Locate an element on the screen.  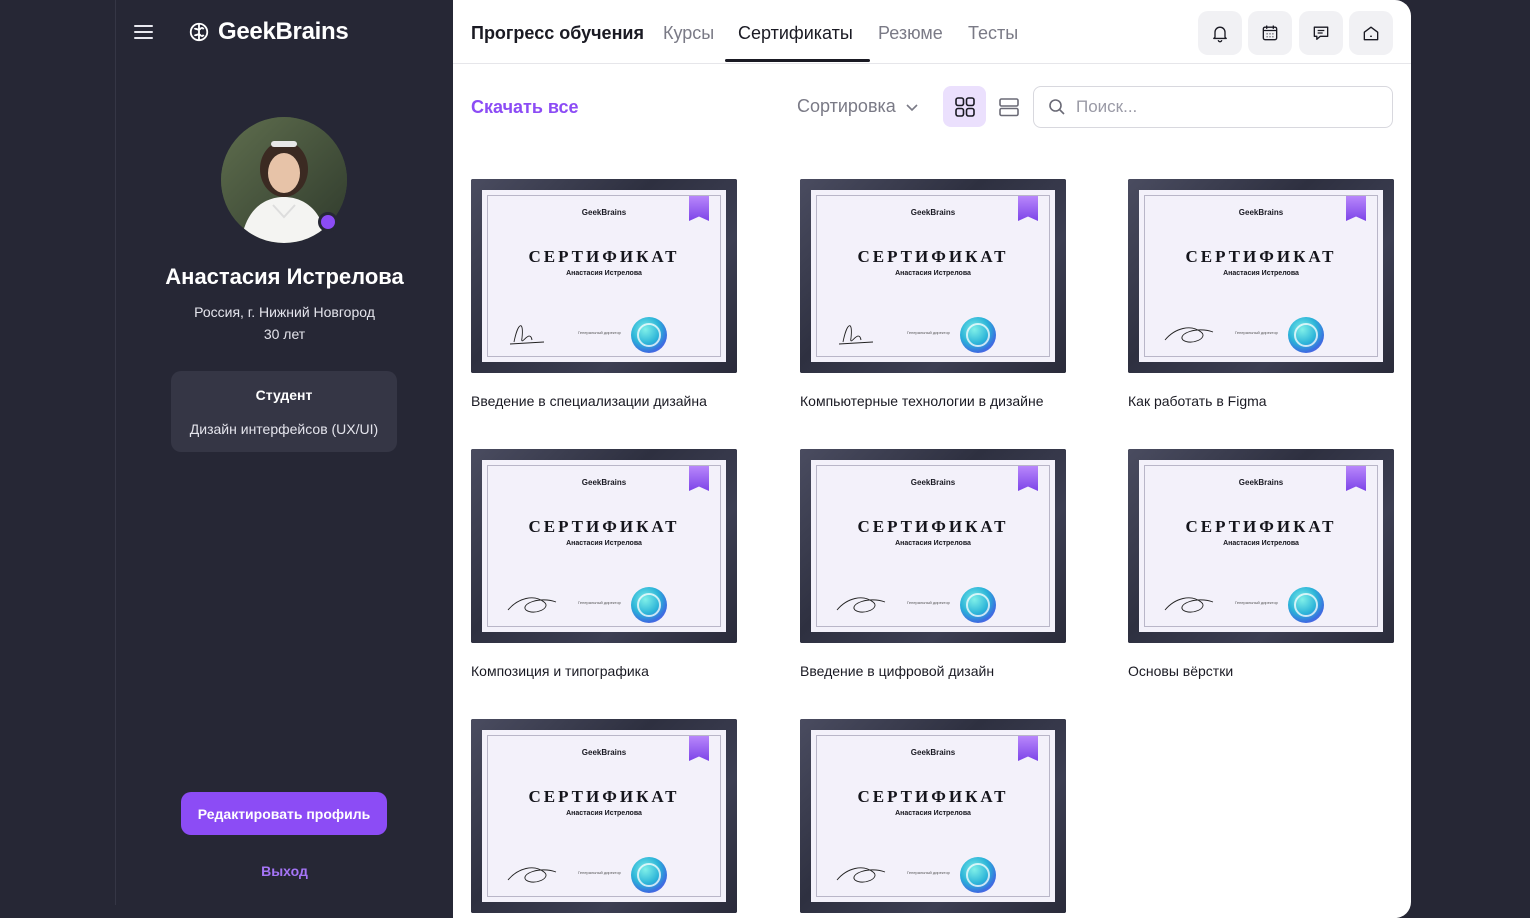
role-card: Студент Дизайн интерфейсов (UX/UI) is located at coordinates (284, 411).